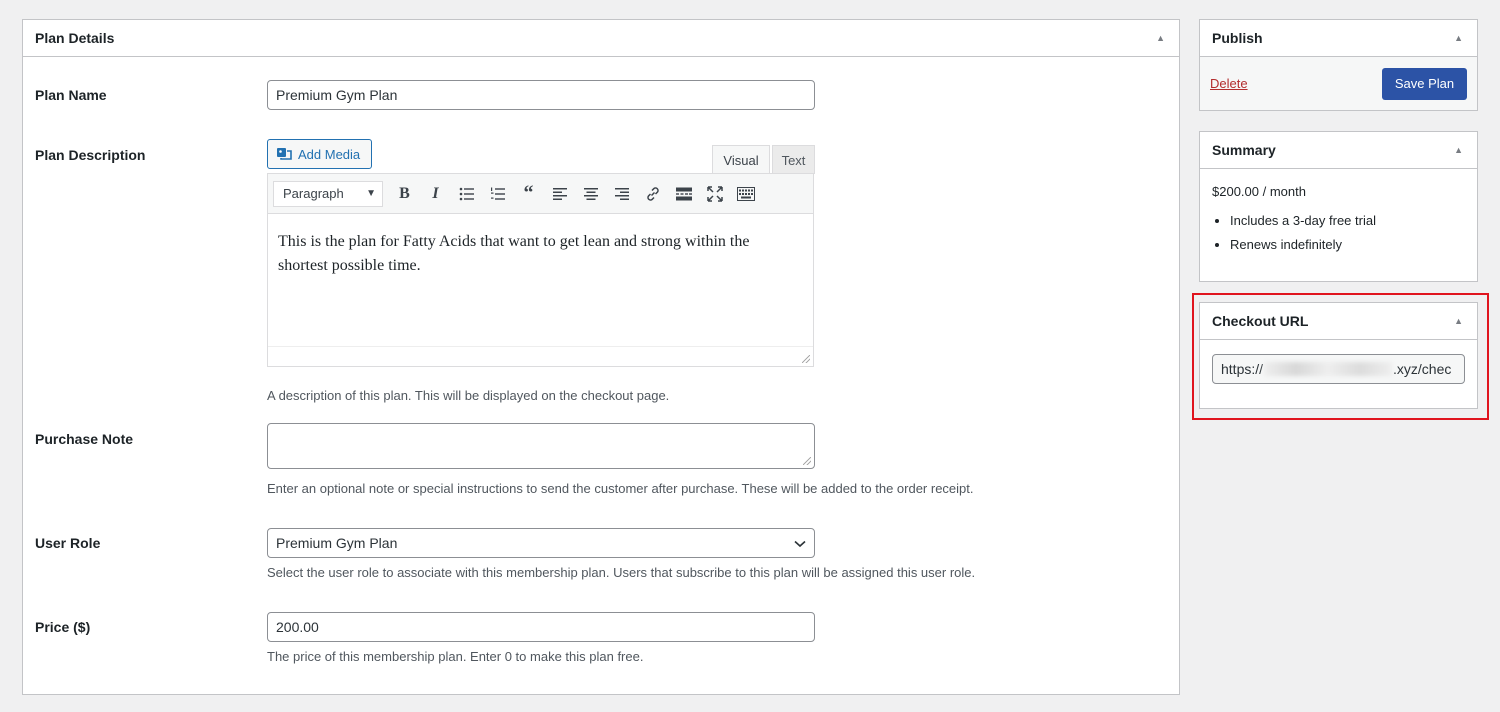 The height and width of the screenshot is (712, 1500). I want to click on numbered-list-icon, so click(497, 194).